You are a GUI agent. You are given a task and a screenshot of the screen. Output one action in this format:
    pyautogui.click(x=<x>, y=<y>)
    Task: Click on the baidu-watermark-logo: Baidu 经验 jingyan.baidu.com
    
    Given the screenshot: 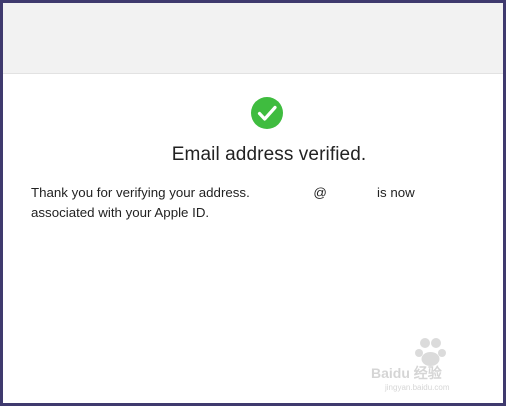 What is the action you would take?
    pyautogui.click(x=410, y=365)
    